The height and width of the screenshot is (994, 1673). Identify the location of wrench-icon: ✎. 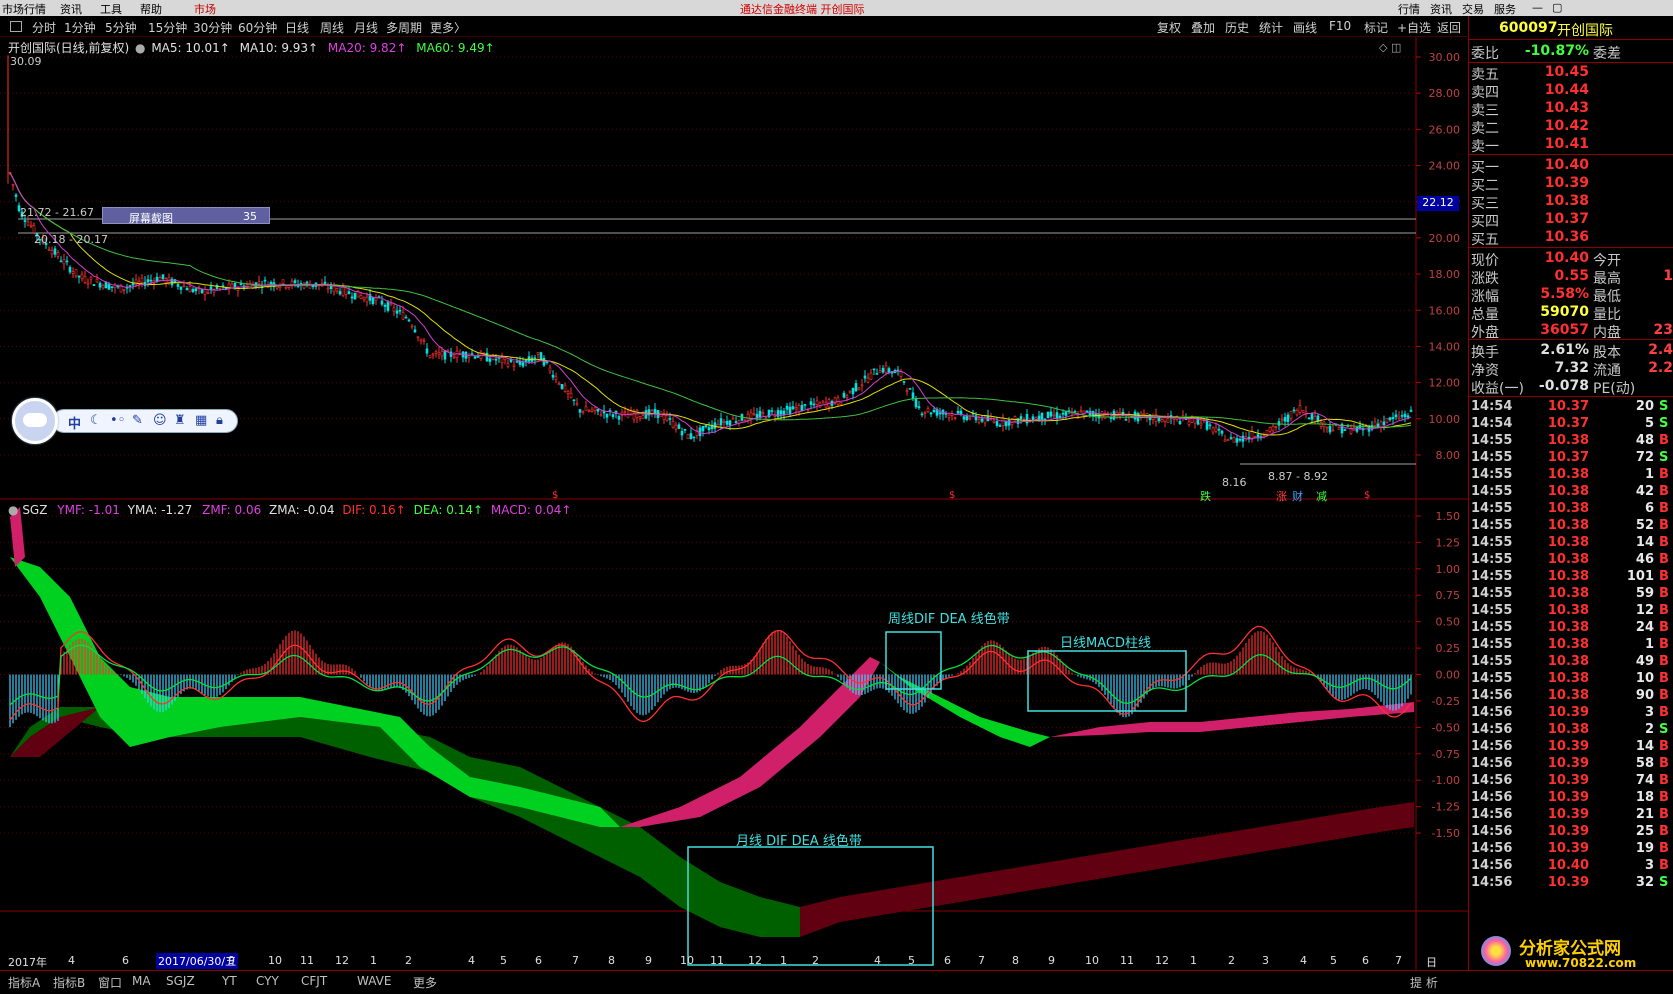
(137, 420).